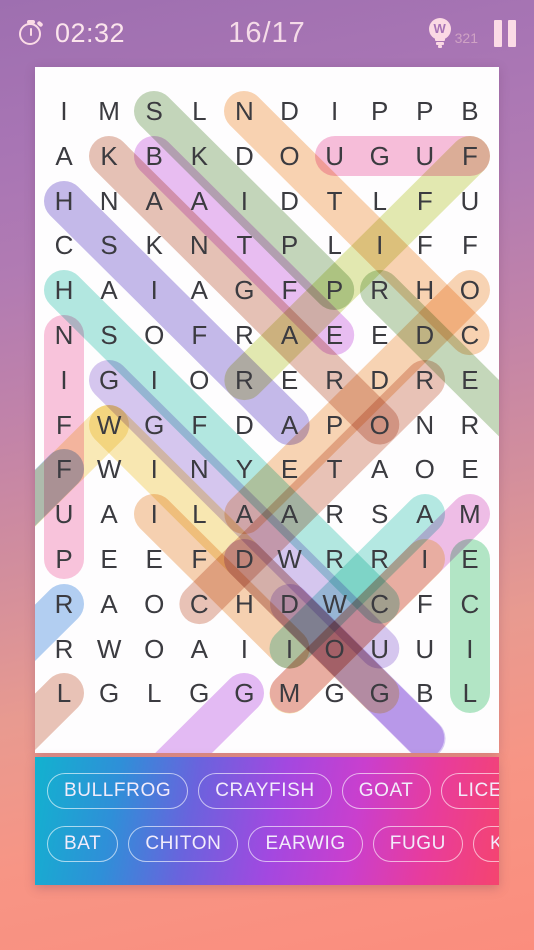 This screenshot has width=534, height=950. What do you see at coordinates (505, 33) in the screenshot?
I see `pause-button` at bounding box center [505, 33].